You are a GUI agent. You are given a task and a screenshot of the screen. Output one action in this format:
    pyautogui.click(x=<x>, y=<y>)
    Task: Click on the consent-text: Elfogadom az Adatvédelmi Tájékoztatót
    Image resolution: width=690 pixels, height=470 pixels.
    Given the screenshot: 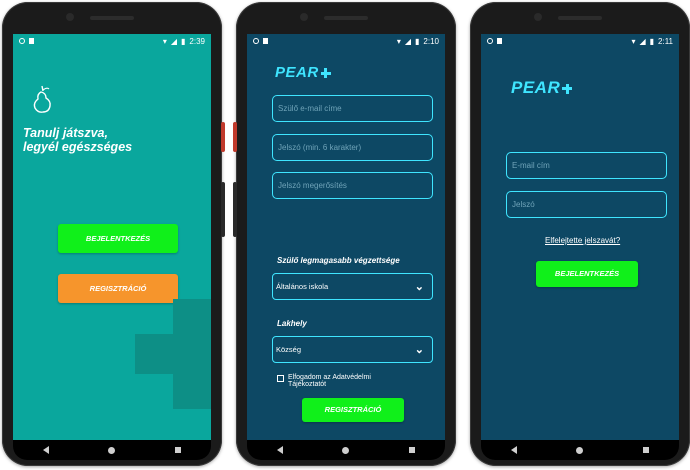 What is the action you would take?
    pyautogui.click(x=329, y=381)
    